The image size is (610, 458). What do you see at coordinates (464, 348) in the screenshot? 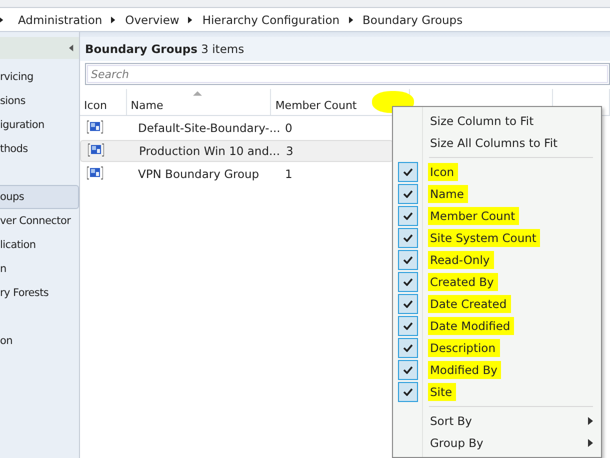
I see `menu-item-label: Description` at bounding box center [464, 348].